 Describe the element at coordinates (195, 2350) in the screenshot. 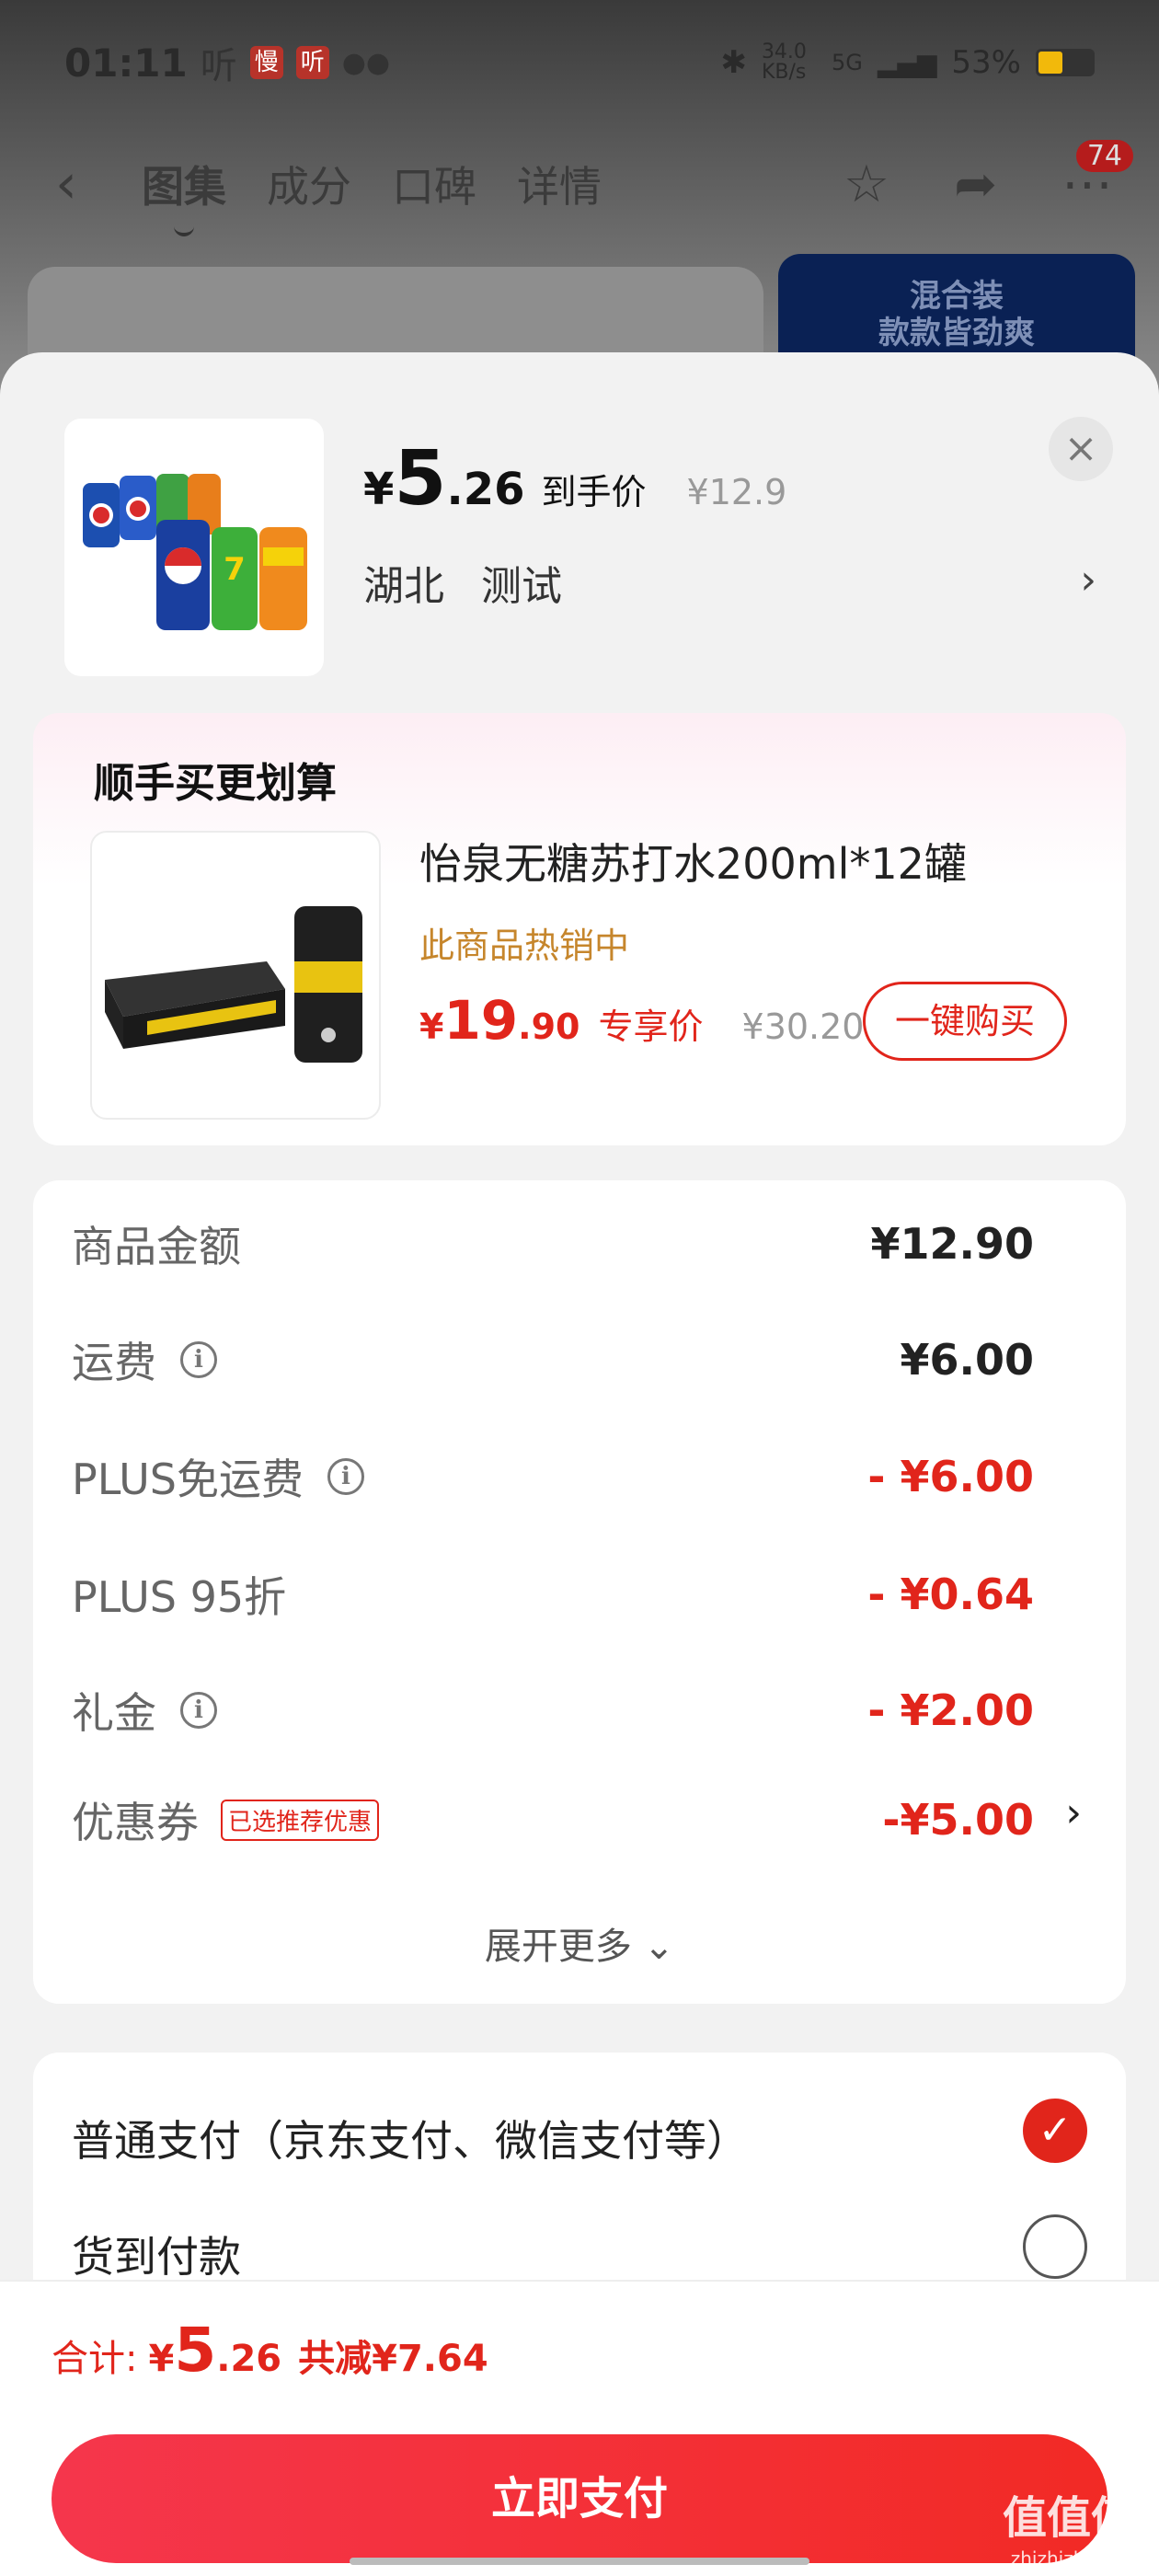

I see `total-integer: 5` at that location.